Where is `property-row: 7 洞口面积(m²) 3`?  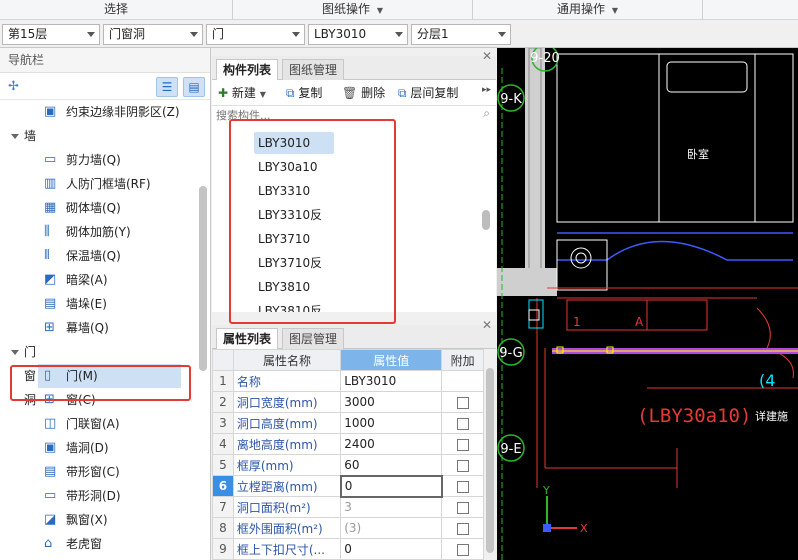 property-row: 7 洞口面积(m²) 3 is located at coordinates (348, 507).